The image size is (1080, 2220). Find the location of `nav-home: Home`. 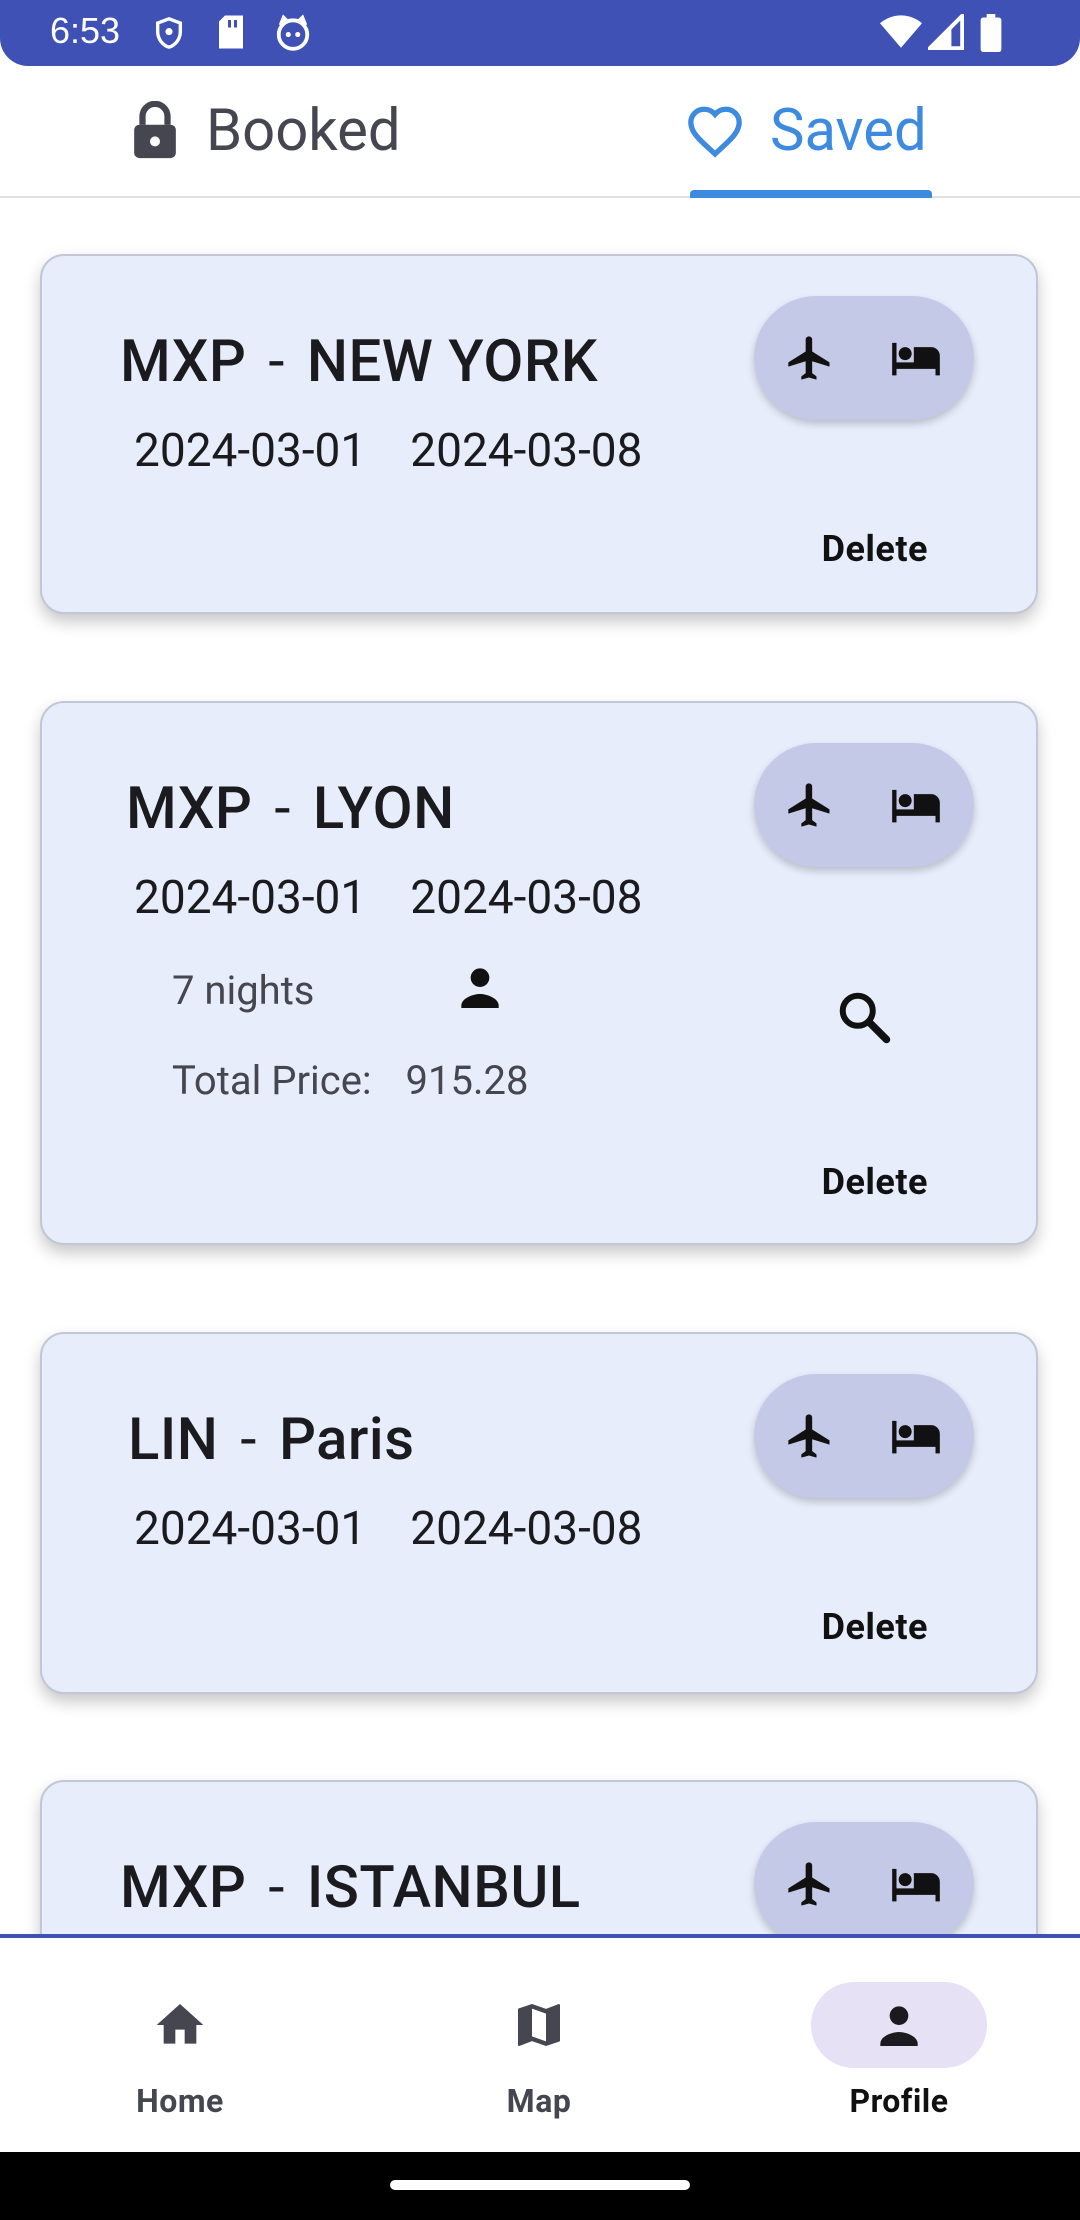

nav-home: Home is located at coordinates (180, 2047).